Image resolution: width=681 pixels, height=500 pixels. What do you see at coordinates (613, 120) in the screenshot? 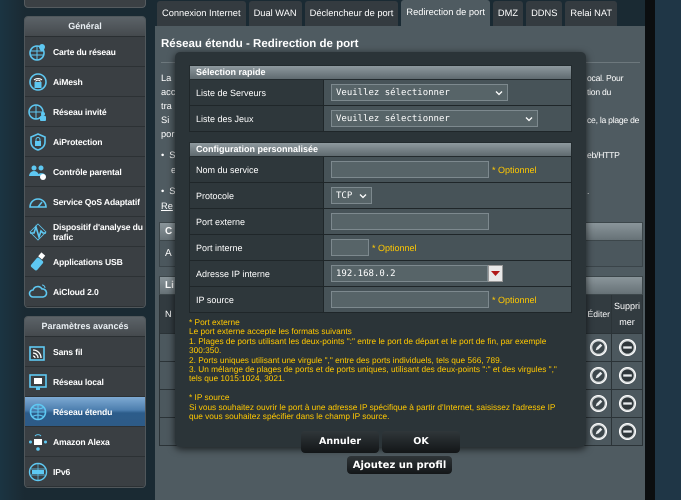
I see `paragraph-text: ce, la plage de` at bounding box center [613, 120].